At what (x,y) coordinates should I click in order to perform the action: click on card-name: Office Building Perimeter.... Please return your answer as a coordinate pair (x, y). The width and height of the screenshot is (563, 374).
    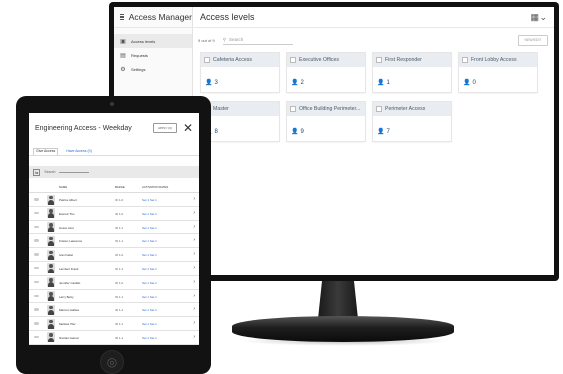
    Looking at the image, I should click on (330, 109).